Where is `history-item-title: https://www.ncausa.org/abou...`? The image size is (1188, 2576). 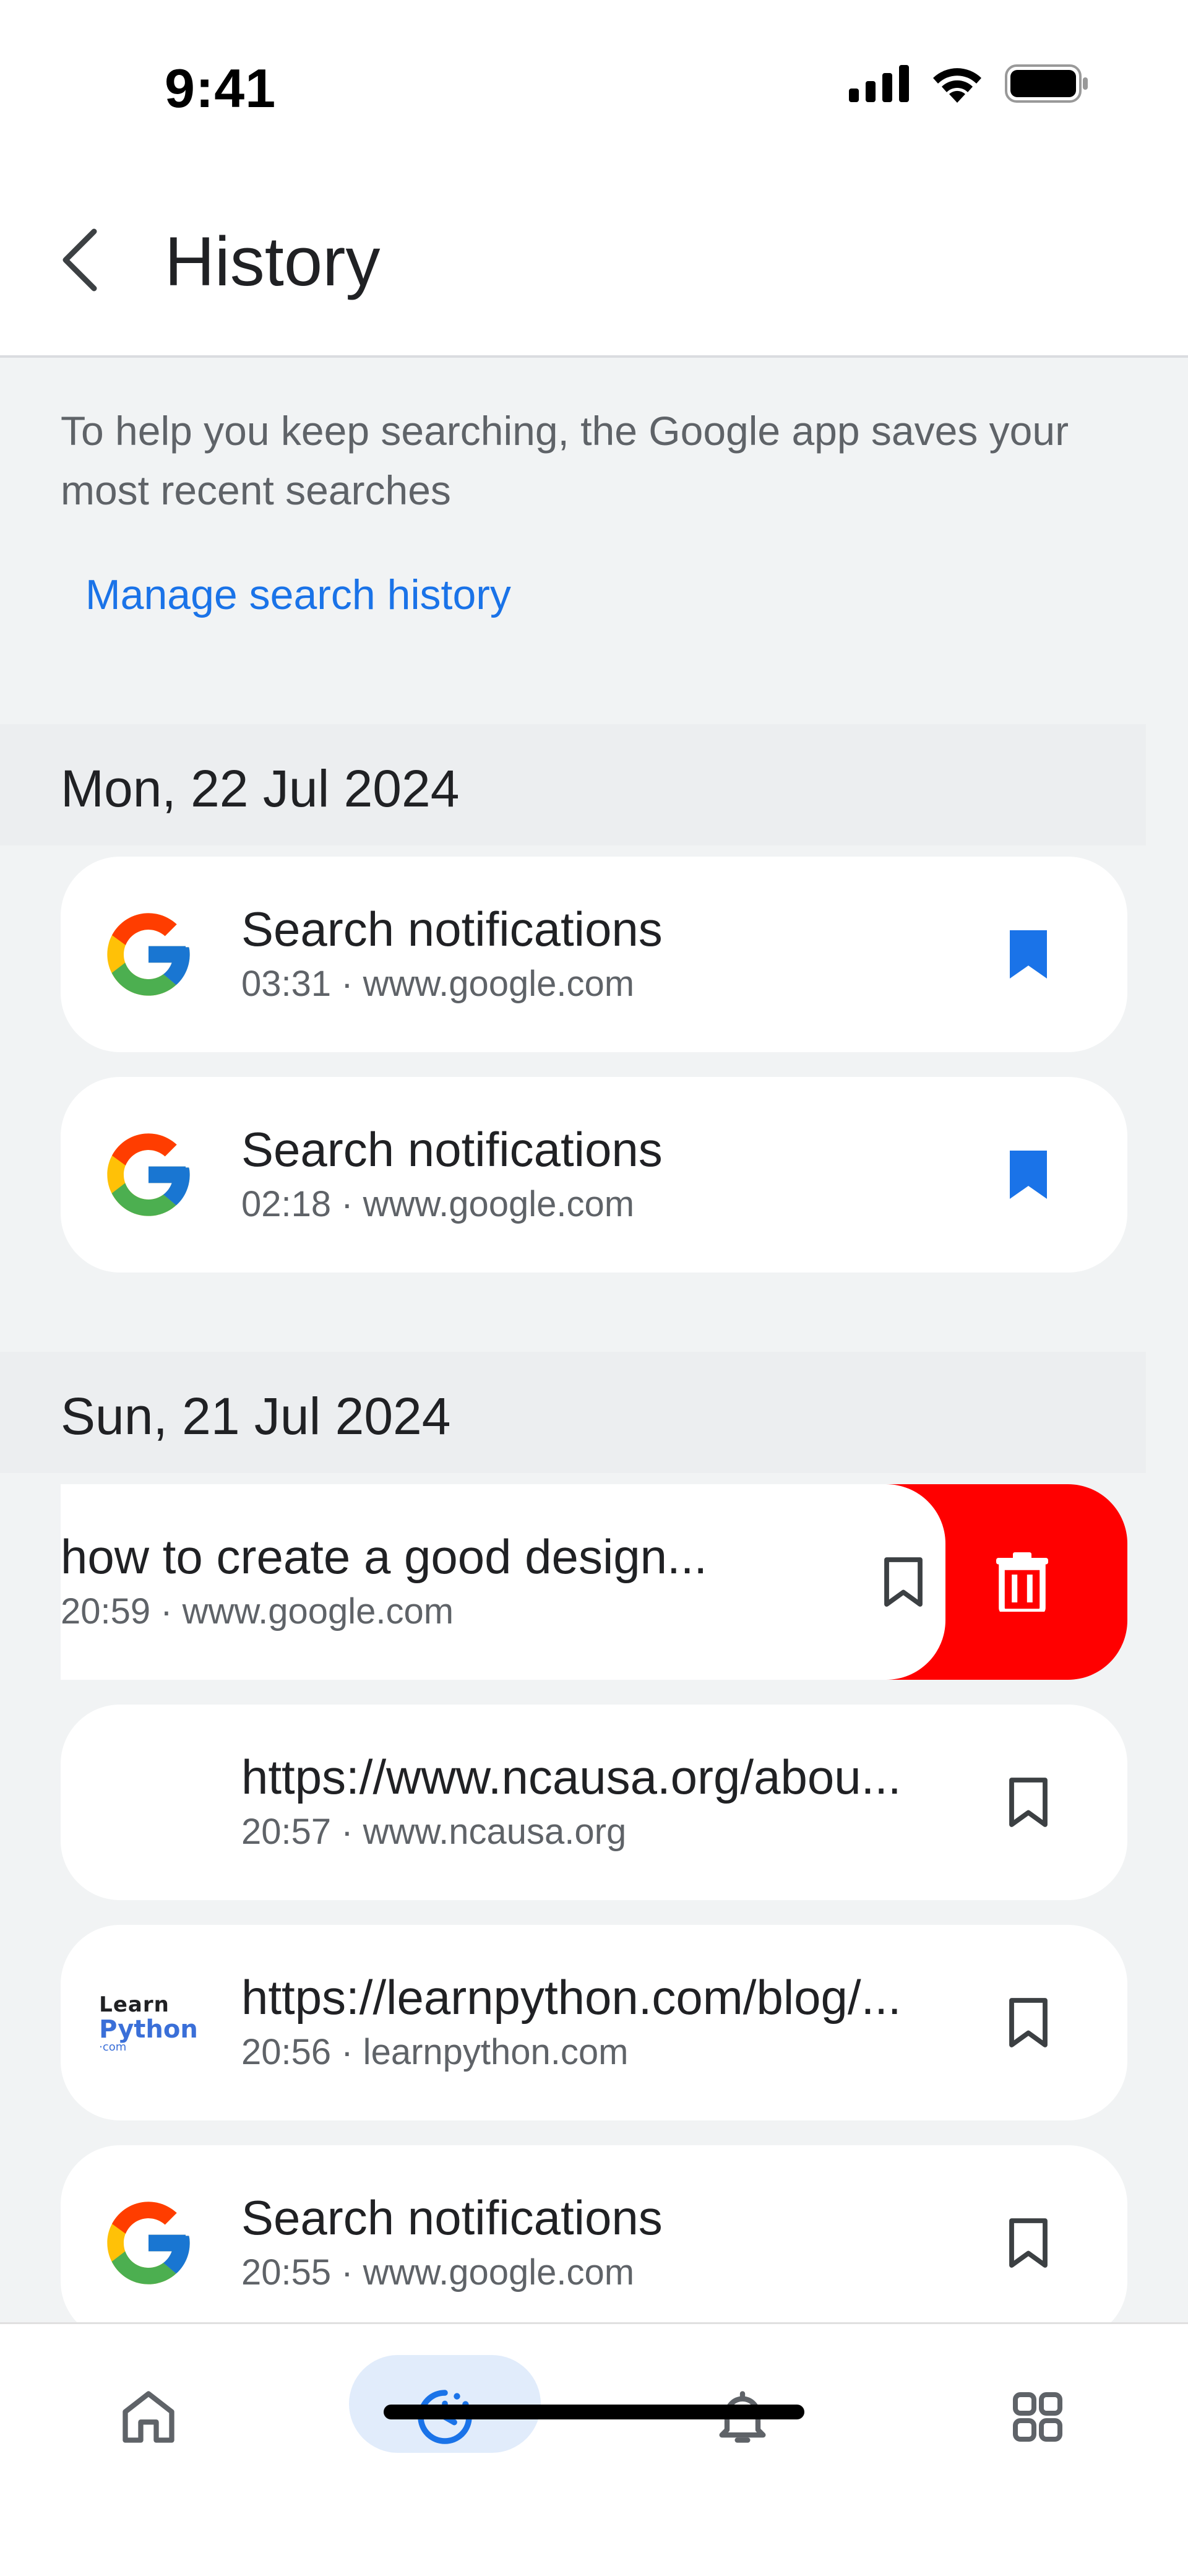 history-item-title: https://www.ncausa.org/abou... is located at coordinates (571, 1777).